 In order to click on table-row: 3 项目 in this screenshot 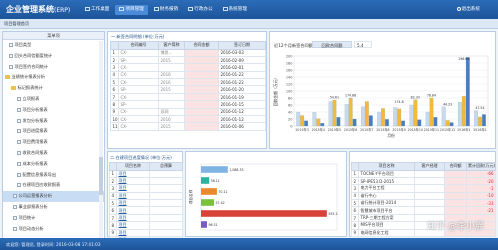, I will do `click(146, 188)`.